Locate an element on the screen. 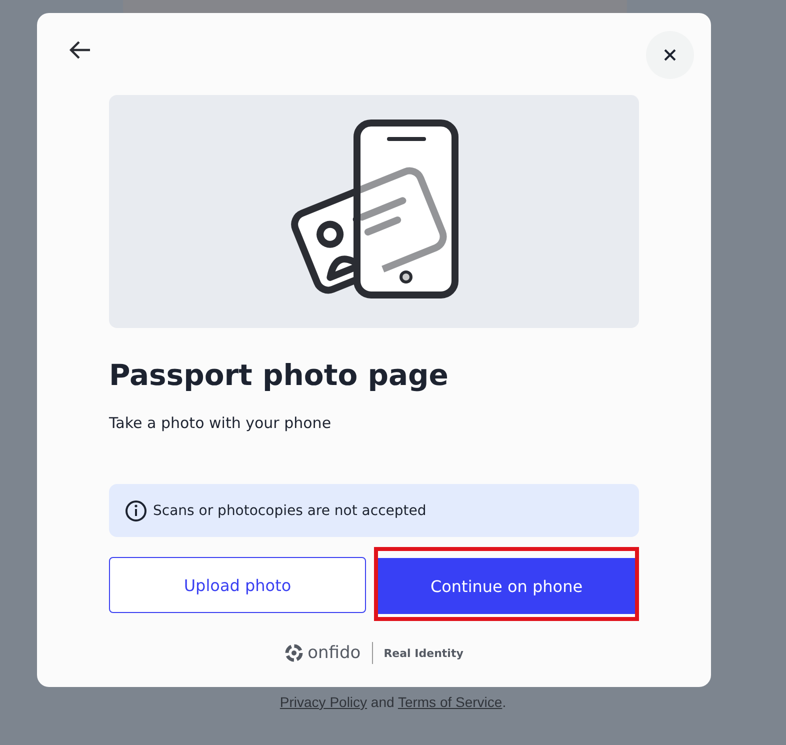 This screenshot has height=745, width=786. close-button is located at coordinates (670, 55).